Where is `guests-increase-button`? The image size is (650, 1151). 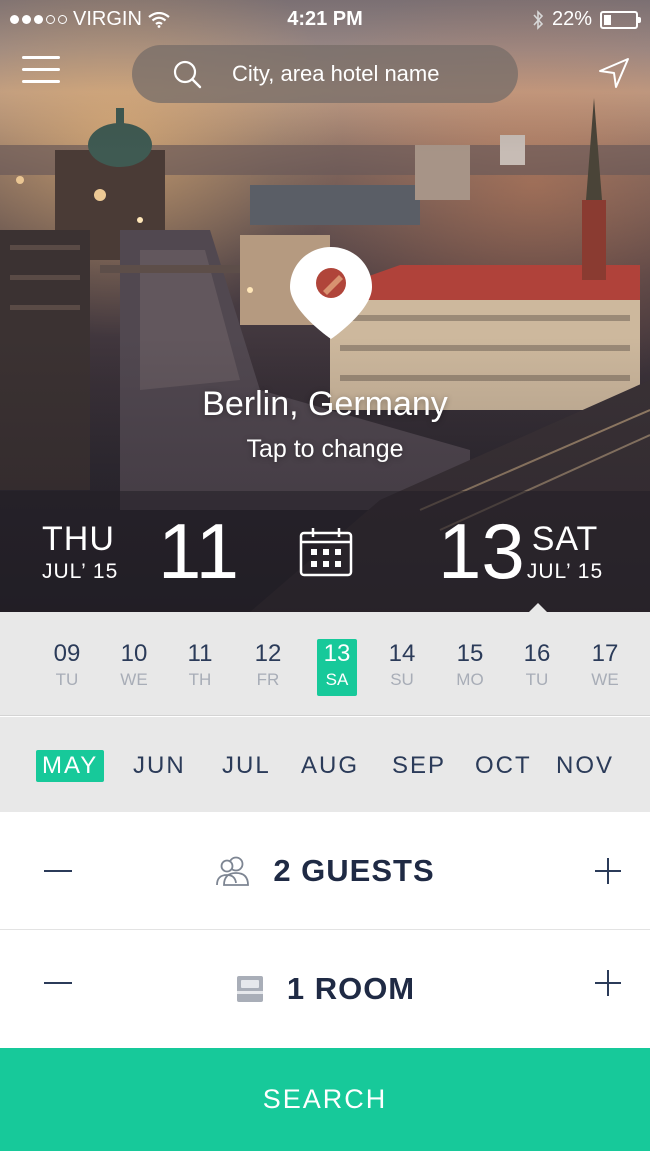 guests-increase-button is located at coordinates (608, 871).